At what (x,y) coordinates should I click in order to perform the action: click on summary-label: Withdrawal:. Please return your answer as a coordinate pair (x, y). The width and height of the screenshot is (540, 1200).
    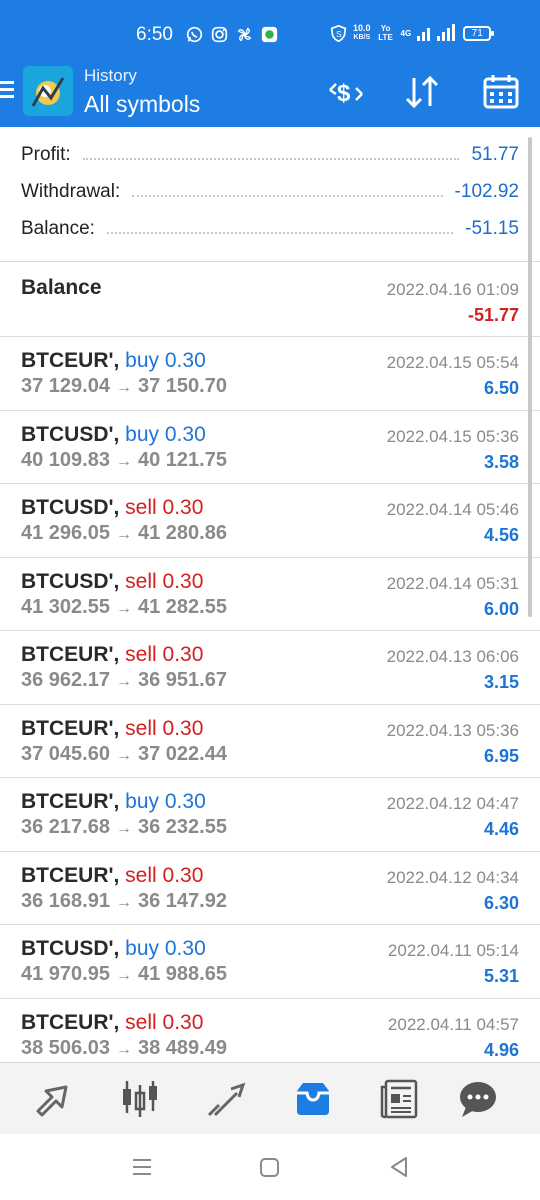
    Looking at the image, I should click on (71, 191).